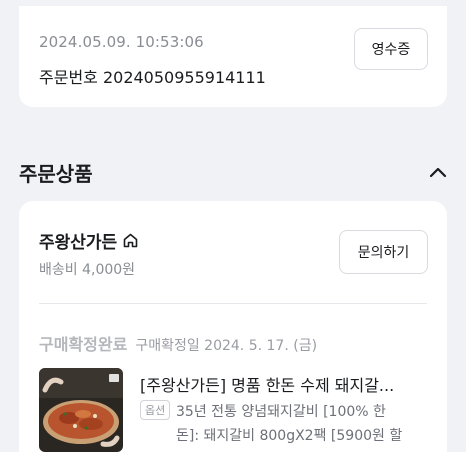 The width and height of the screenshot is (466, 452). I want to click on chevron-up-icon, so click(438, 172).